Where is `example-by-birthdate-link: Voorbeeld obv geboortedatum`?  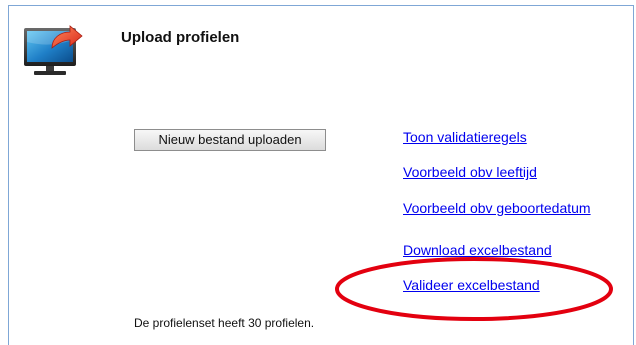
example-by-birthdate-link: Voorbeeld obv geboortedatum is located at coordinates (497, 208).